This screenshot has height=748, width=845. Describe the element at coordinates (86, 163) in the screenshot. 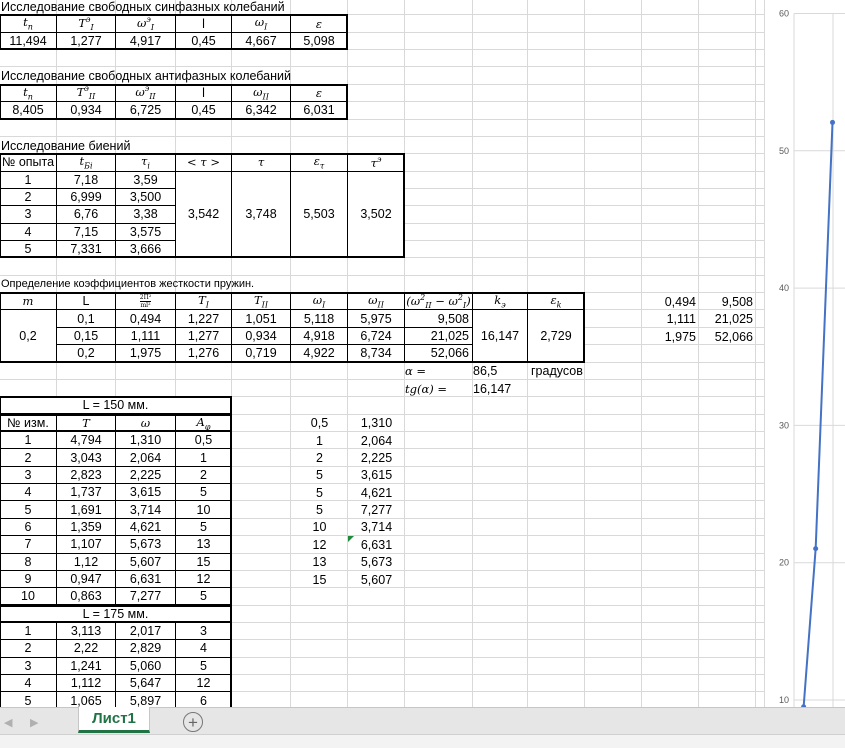

I see `column-header: tБi` at that location.